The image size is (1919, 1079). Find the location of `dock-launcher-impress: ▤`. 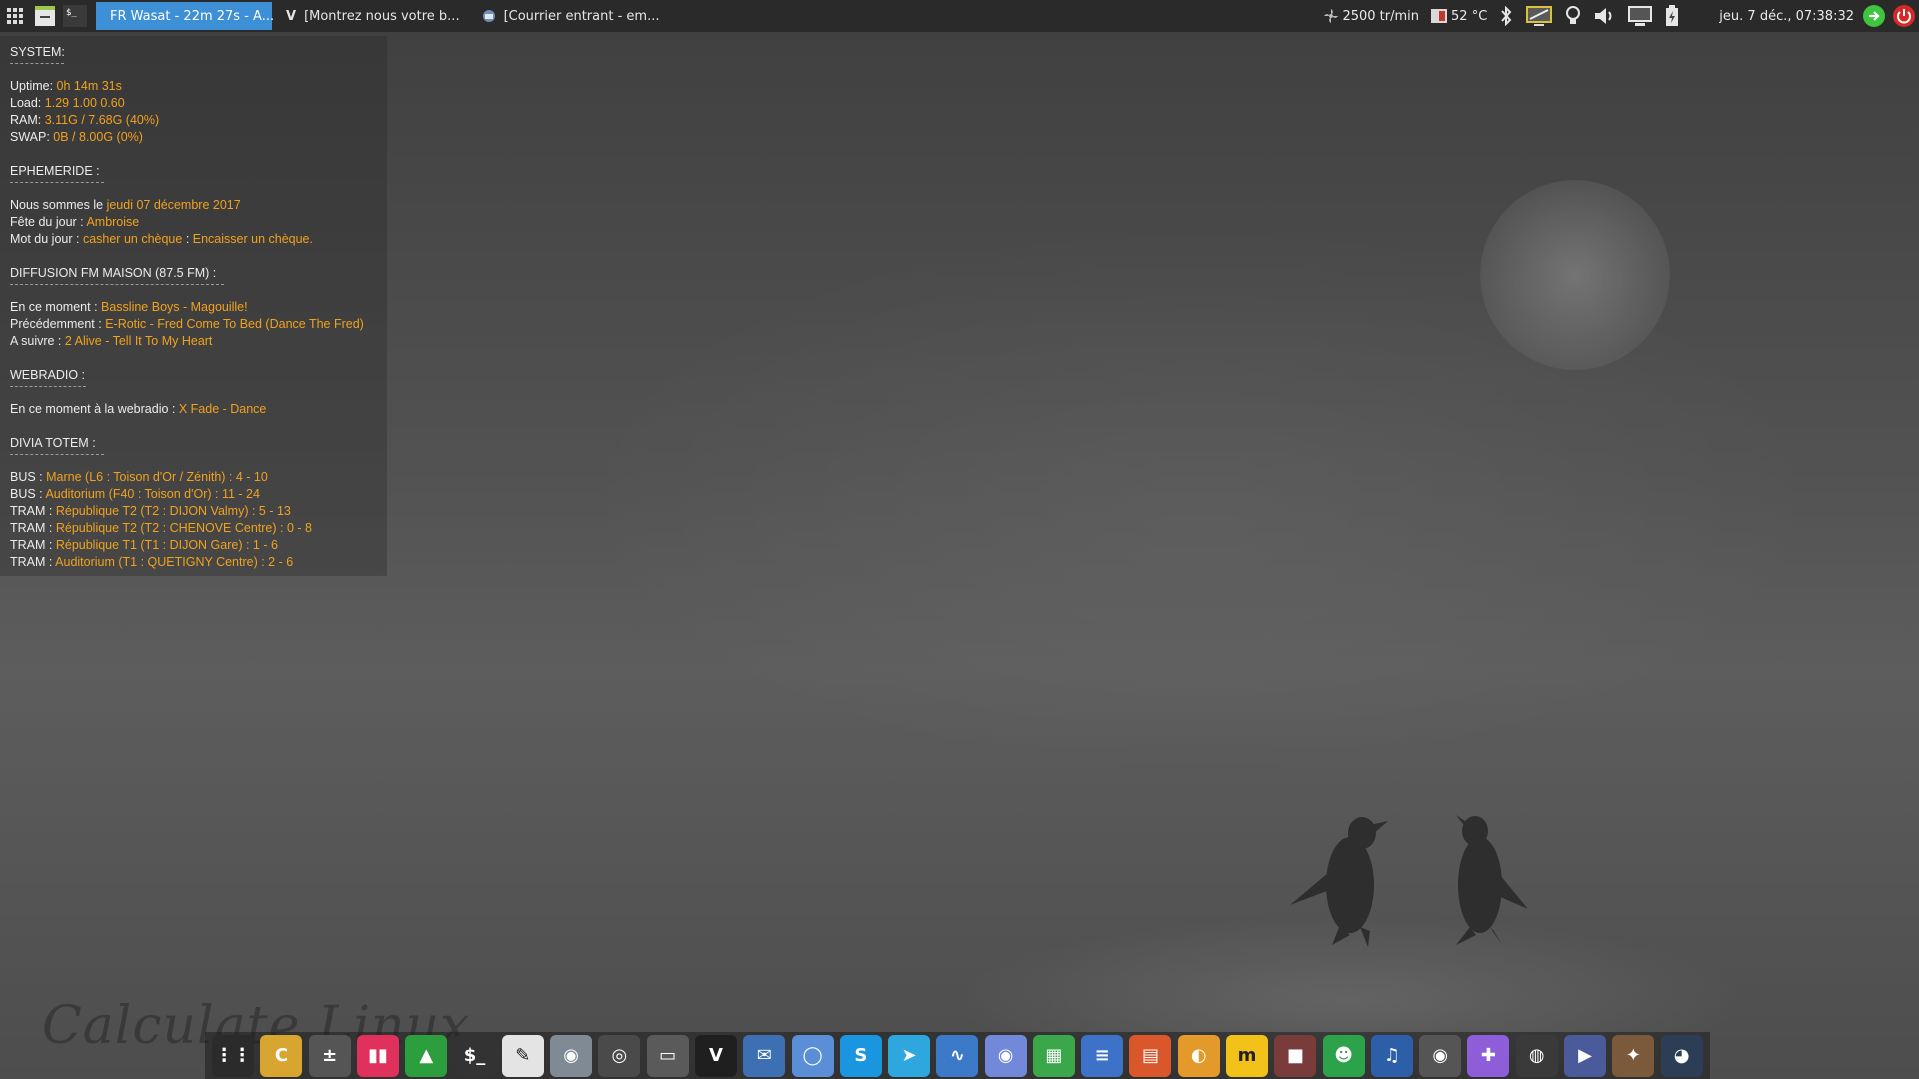

dock-launcher-impress: ▤ is located at coordinates (1150, 1055).